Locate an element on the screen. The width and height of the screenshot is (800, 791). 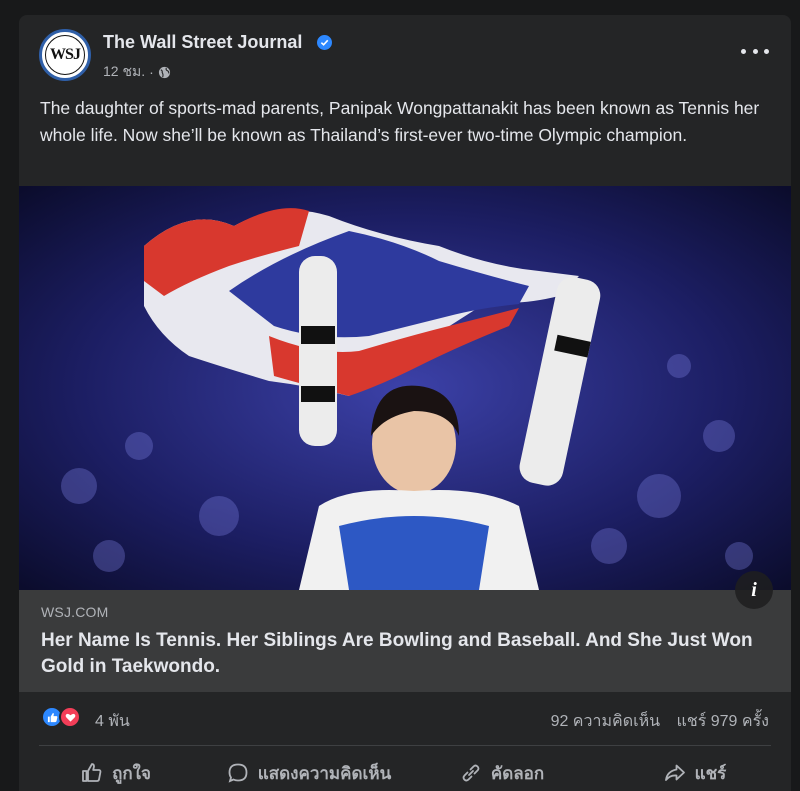
love-reaction-icon is located at coordinates (70, 717).